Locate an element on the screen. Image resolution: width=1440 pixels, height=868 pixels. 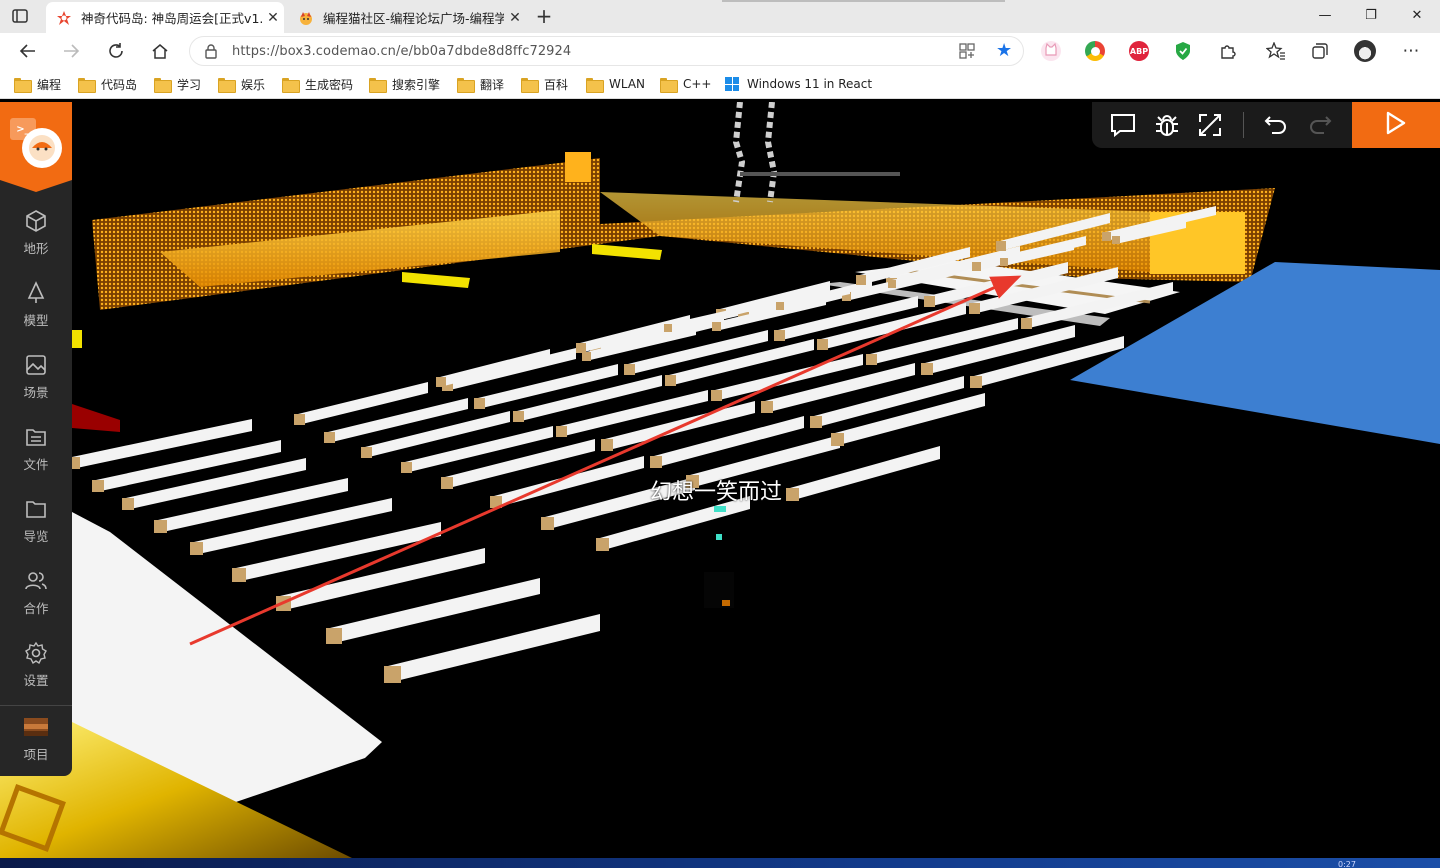
sidebar-item-guide: 导览 is located at coordinates (36, 520).